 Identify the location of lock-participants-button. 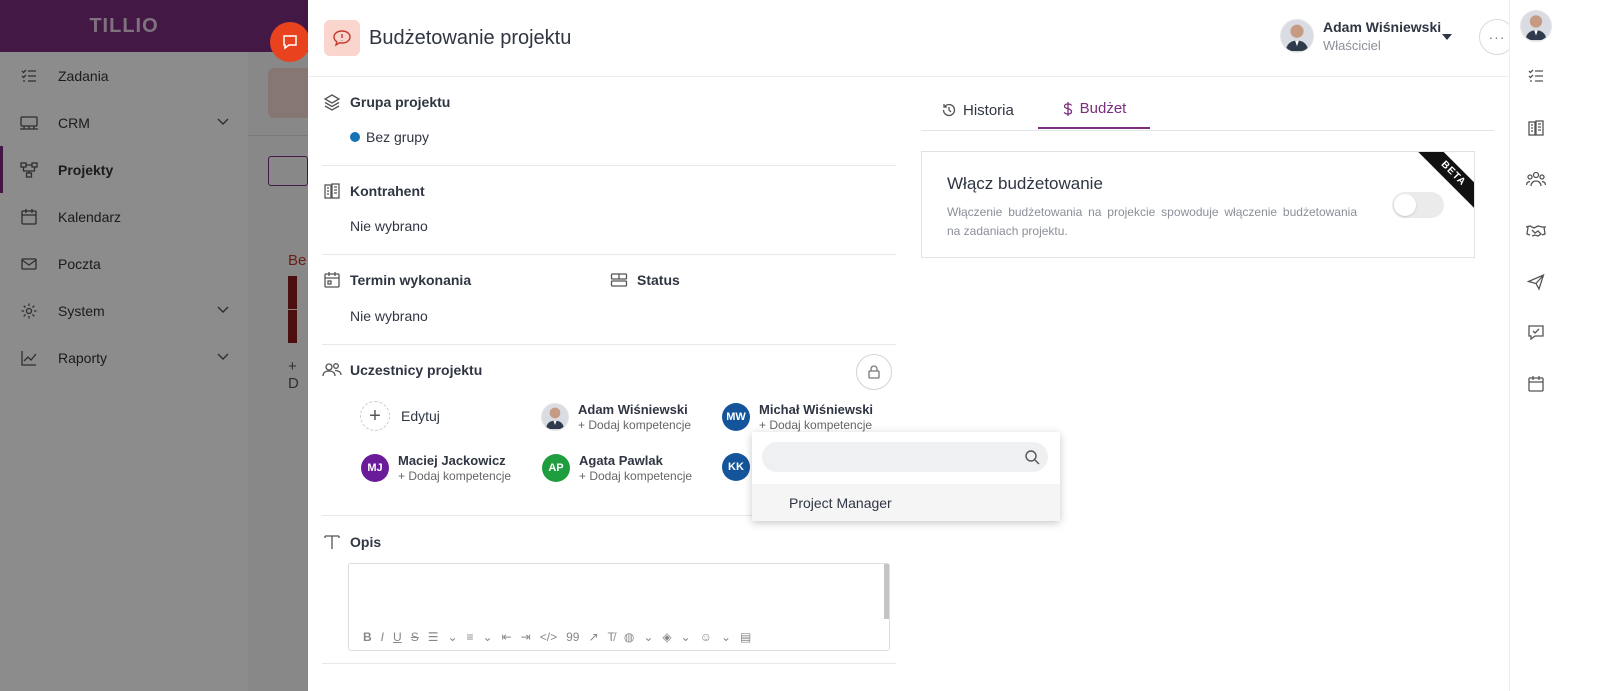
(874, 372).